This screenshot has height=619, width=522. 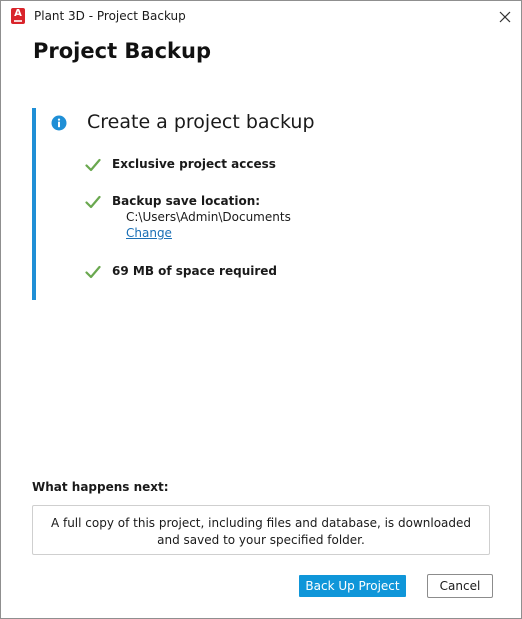 I want to click on close-button, so click(x=505, y=17).